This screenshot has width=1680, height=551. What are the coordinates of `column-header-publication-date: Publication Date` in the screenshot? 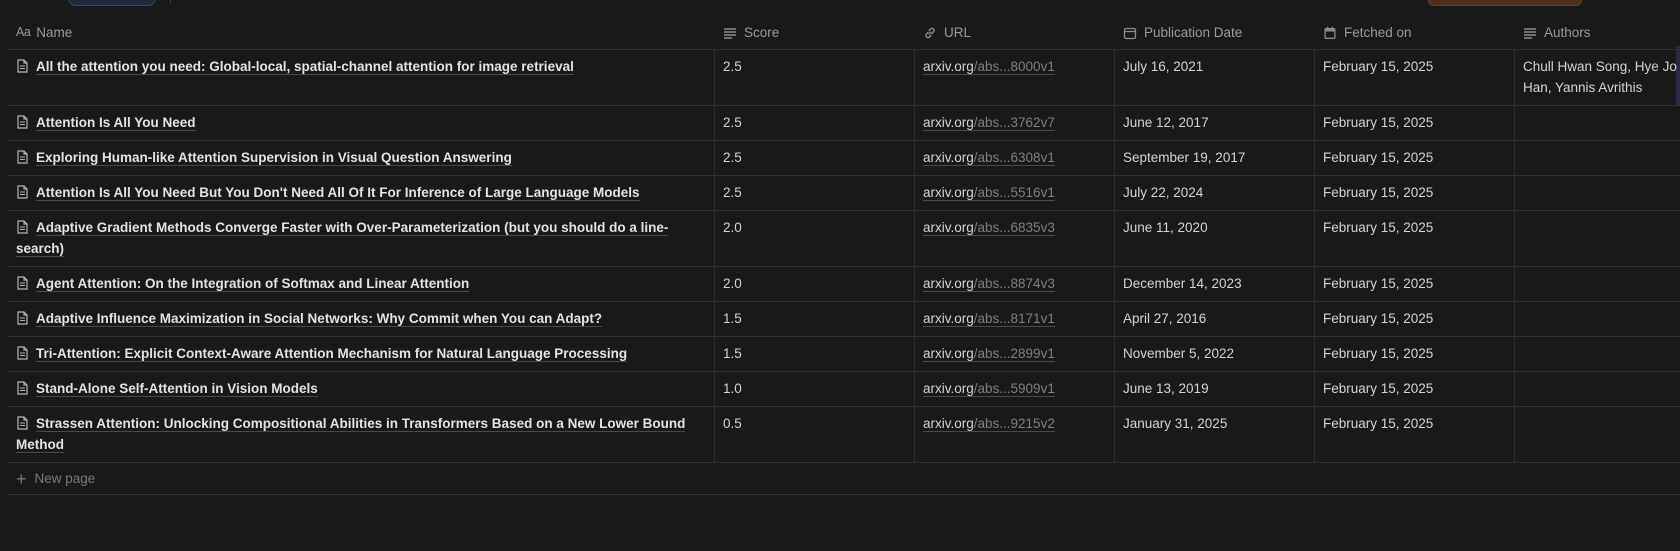 It's located at (1215, 32).